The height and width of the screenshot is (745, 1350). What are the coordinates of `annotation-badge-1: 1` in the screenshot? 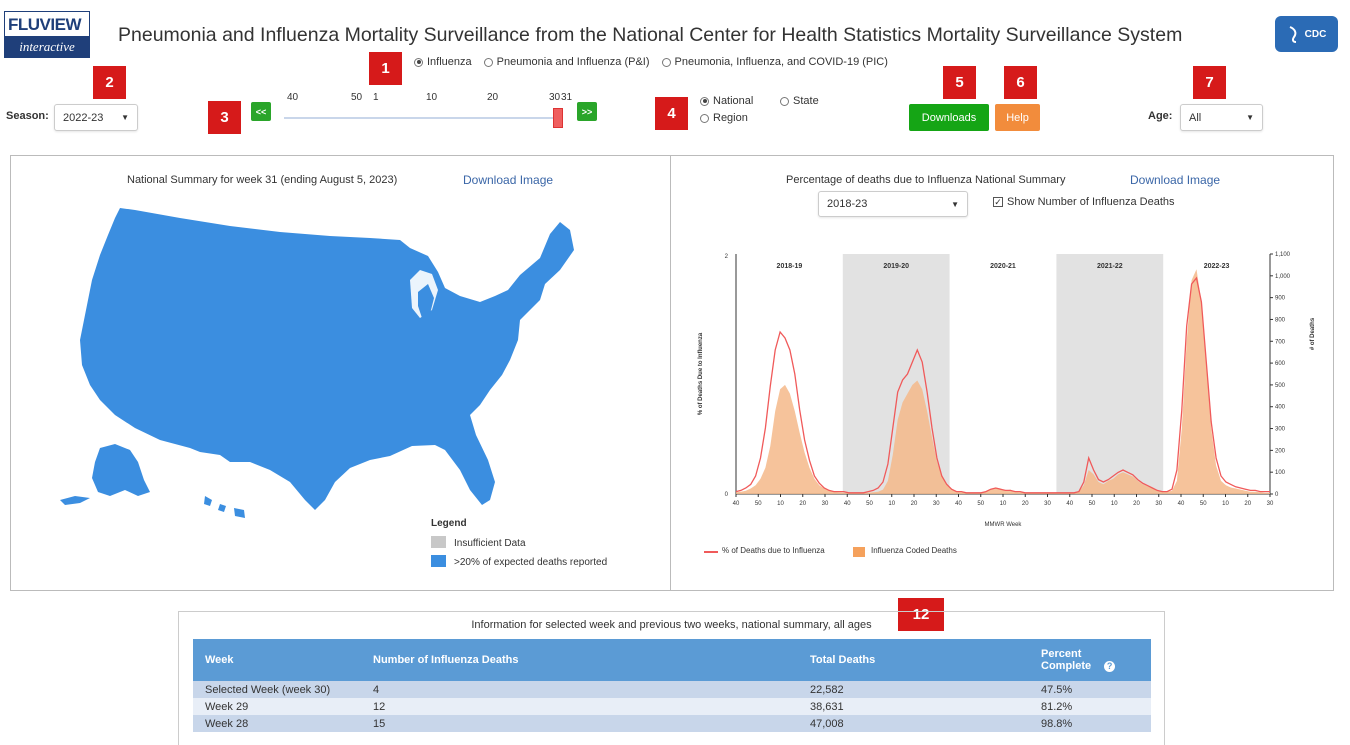 It's located at (385, 68).